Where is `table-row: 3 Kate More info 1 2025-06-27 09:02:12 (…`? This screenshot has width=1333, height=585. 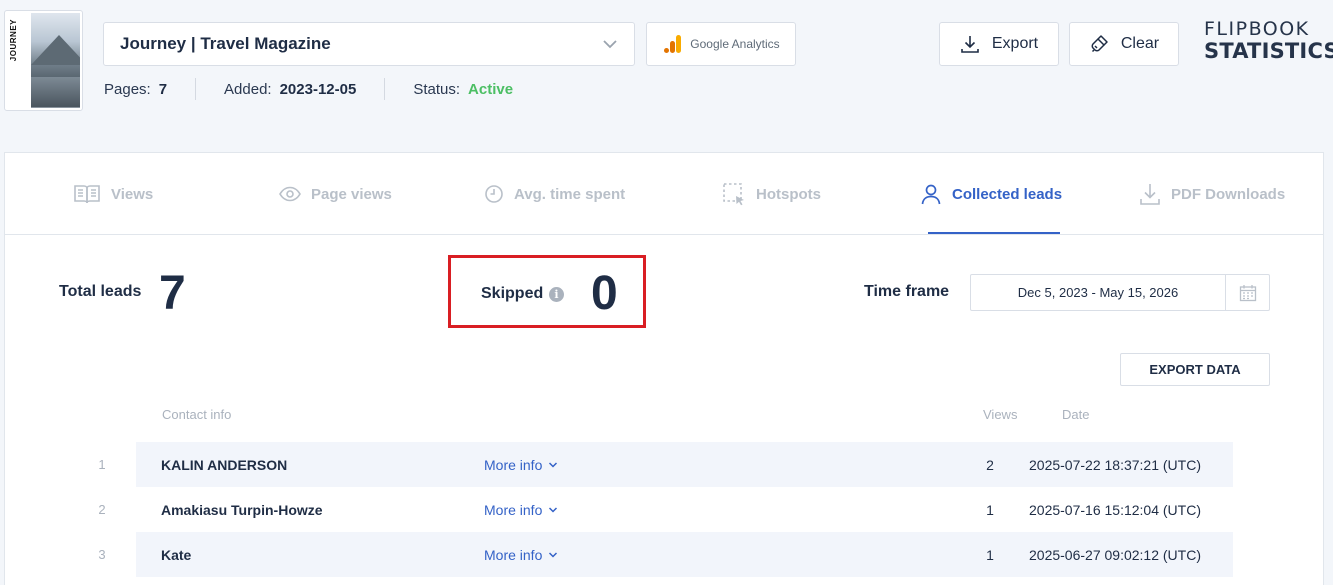 table-row: 3 Kate More info 1 2025-06-27 09:02:12 (… is located at coordinates (665, 554).